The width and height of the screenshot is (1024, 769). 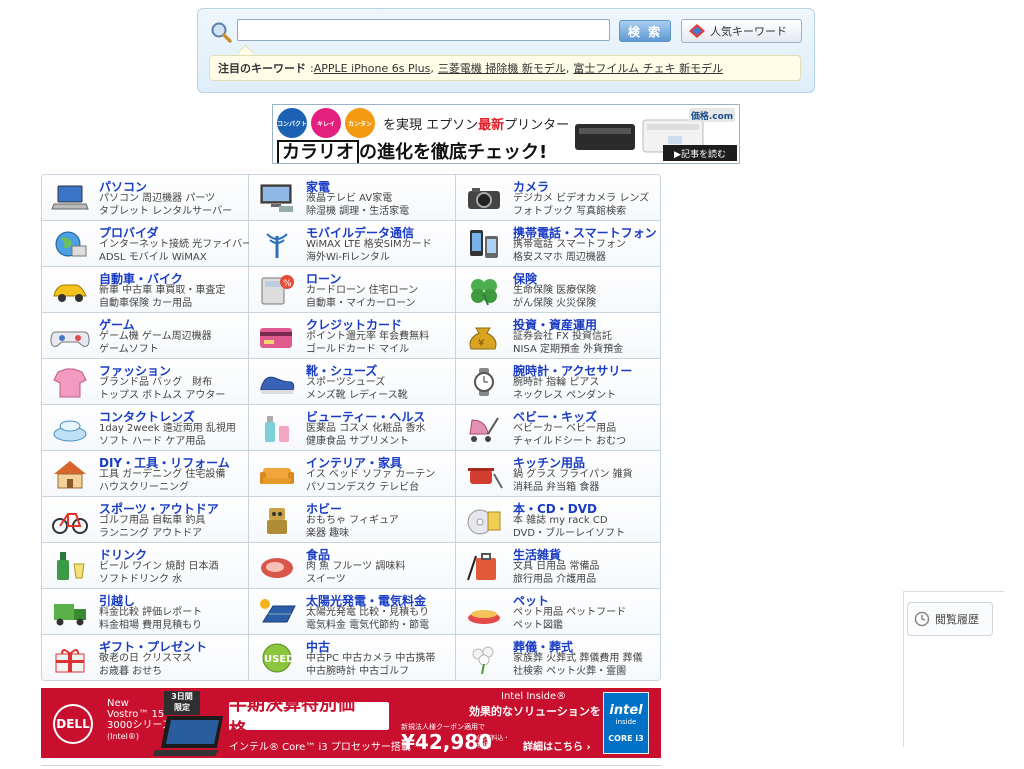 What do you see at coordinates (129, 350) in the screenshot?
I see `category-subcategories: ゲームソフト` at bounding box center [129, 350].